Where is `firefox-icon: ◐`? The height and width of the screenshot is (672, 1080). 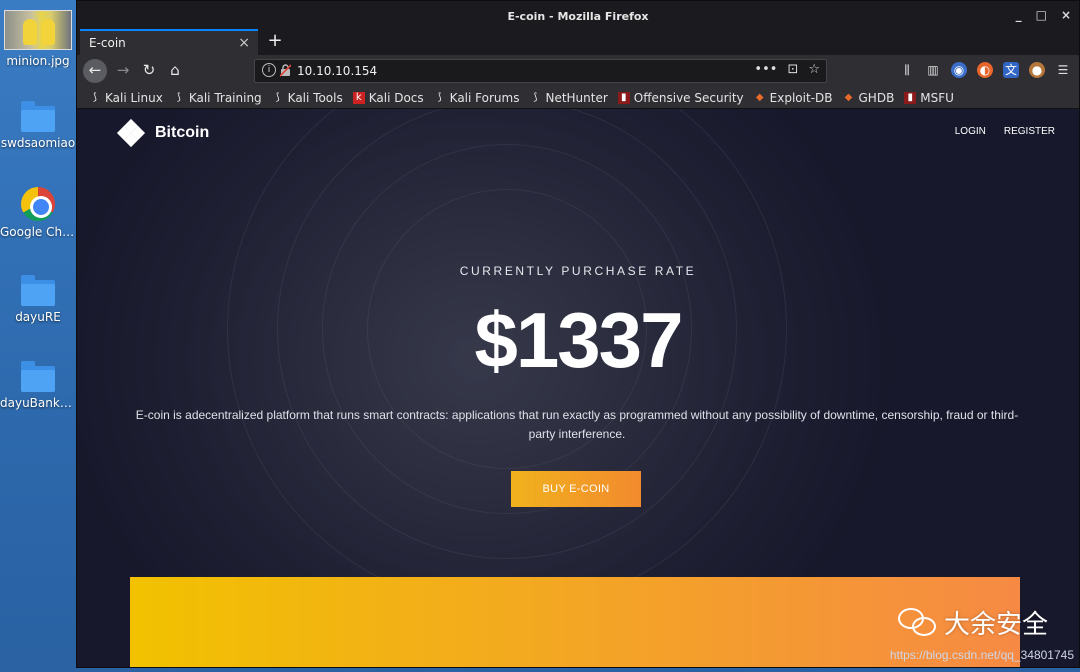
firefox-icon: ◐ is located at coordinates (985, 70).